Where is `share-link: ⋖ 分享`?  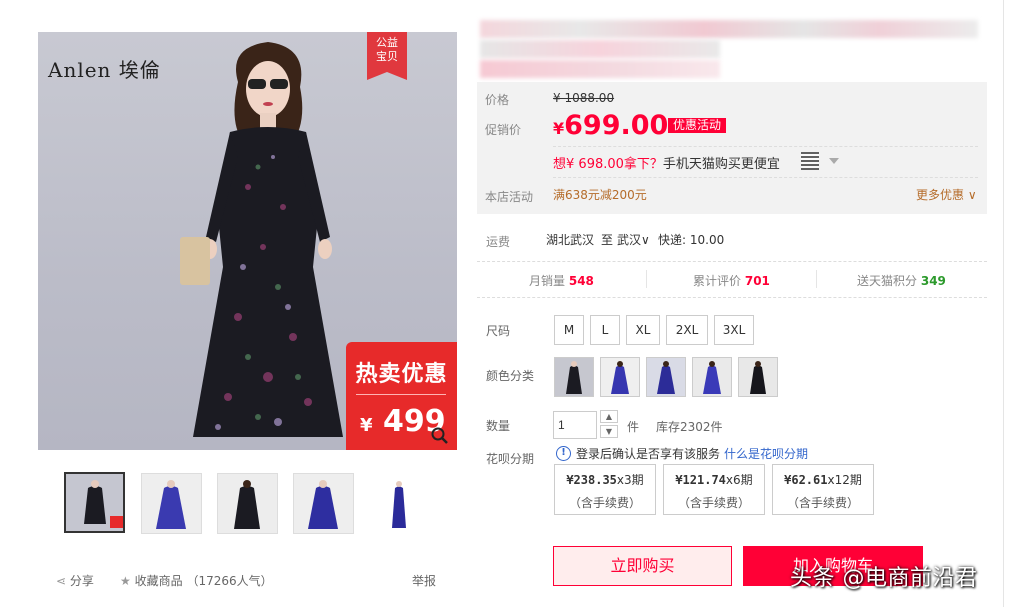
share-link: ⋖ 分享 is located at coordinates (75, 580).